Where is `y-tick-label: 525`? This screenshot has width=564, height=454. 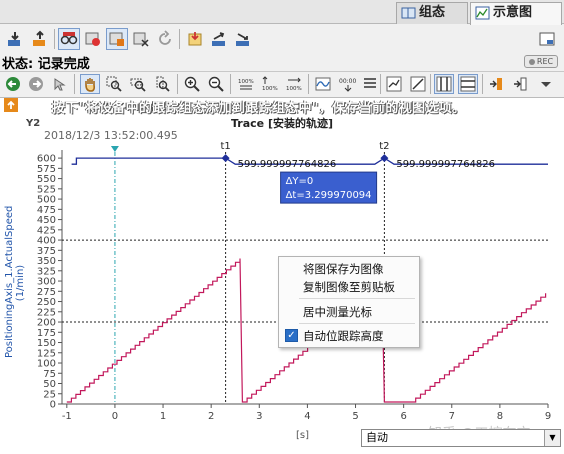
y-tick-label: 525 is located at coordinates (46, 189).